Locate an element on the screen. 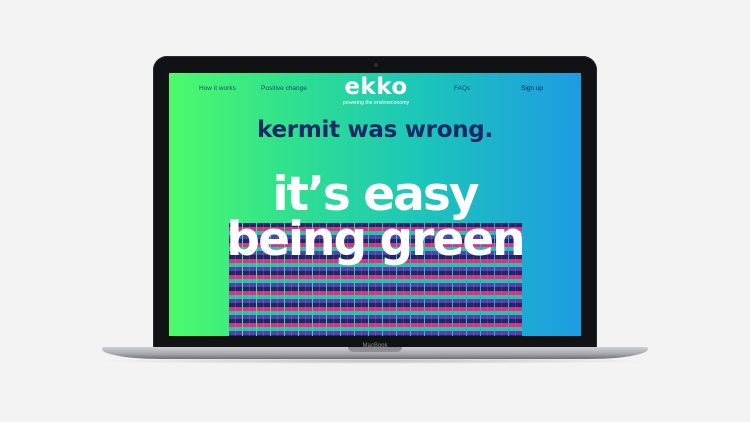 The height and width of the screenshot is (422, 750). nav-how-it-works: How it works is located at coordinates (217, 88).